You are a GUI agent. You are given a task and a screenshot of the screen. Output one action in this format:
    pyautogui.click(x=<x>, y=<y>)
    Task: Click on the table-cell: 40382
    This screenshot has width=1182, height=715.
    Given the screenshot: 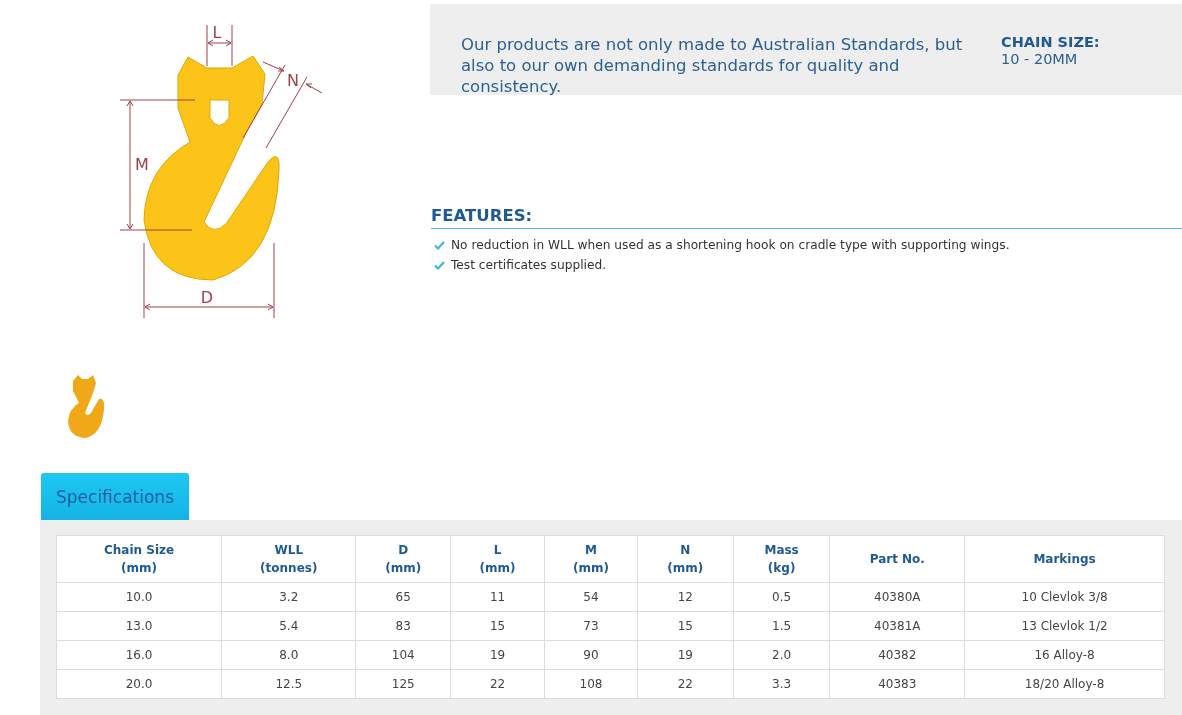 What is the action you would take?
    pyautogui.click(x=897, y=655)
    